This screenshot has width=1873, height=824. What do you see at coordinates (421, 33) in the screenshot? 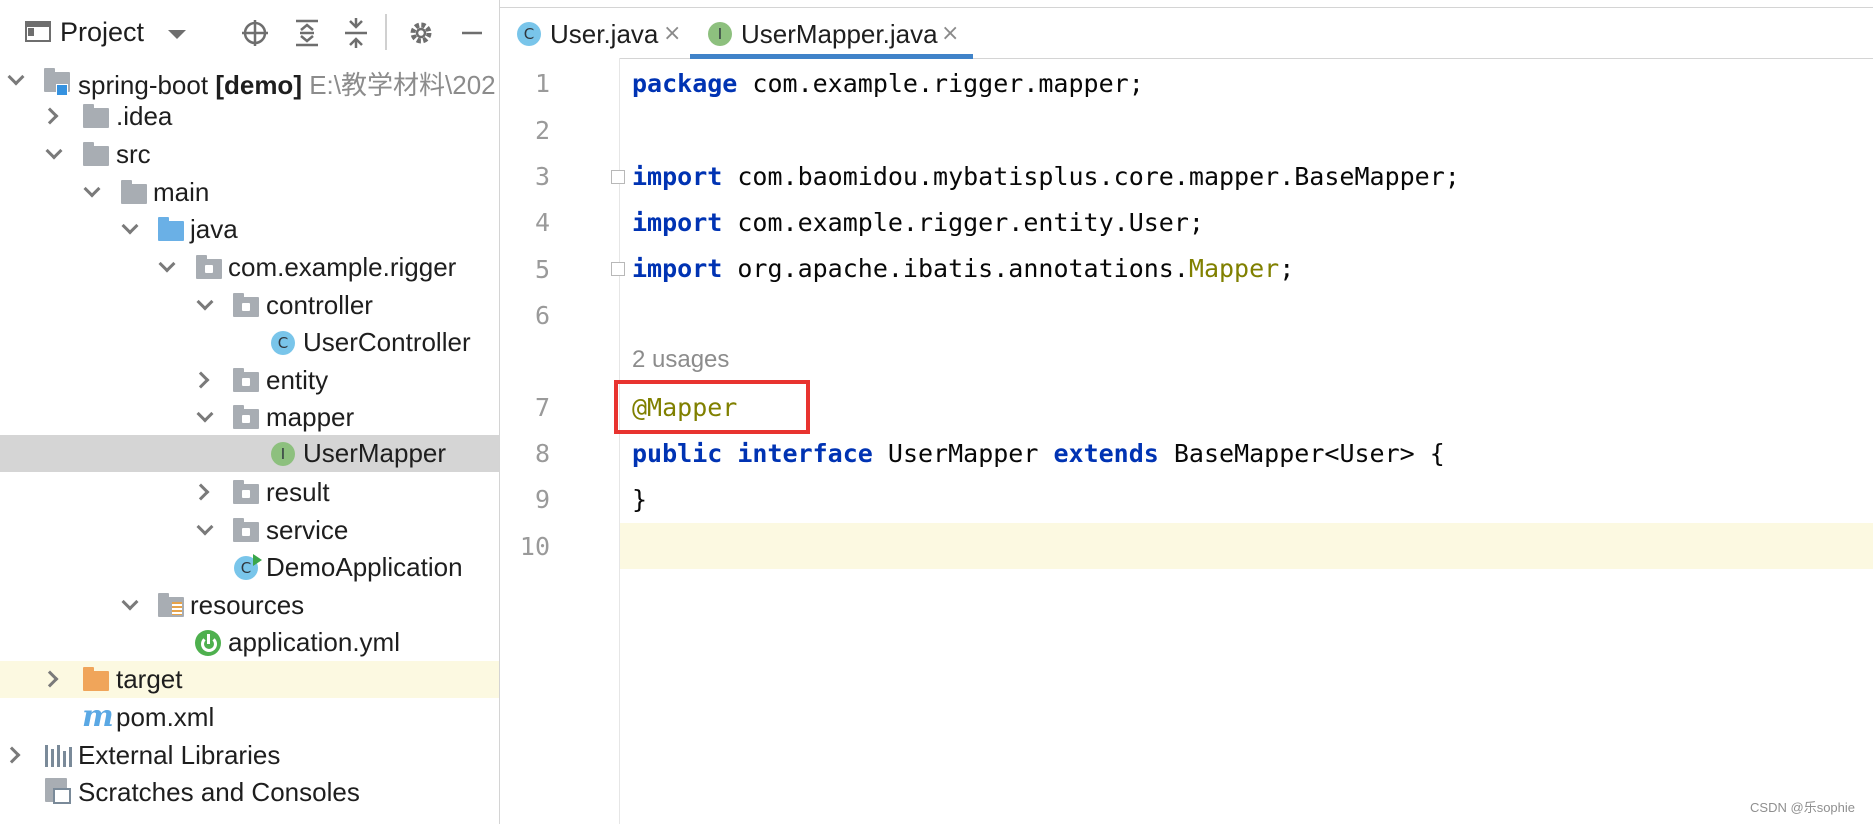
I see `gear-icon` at bounding box center [421, 33].